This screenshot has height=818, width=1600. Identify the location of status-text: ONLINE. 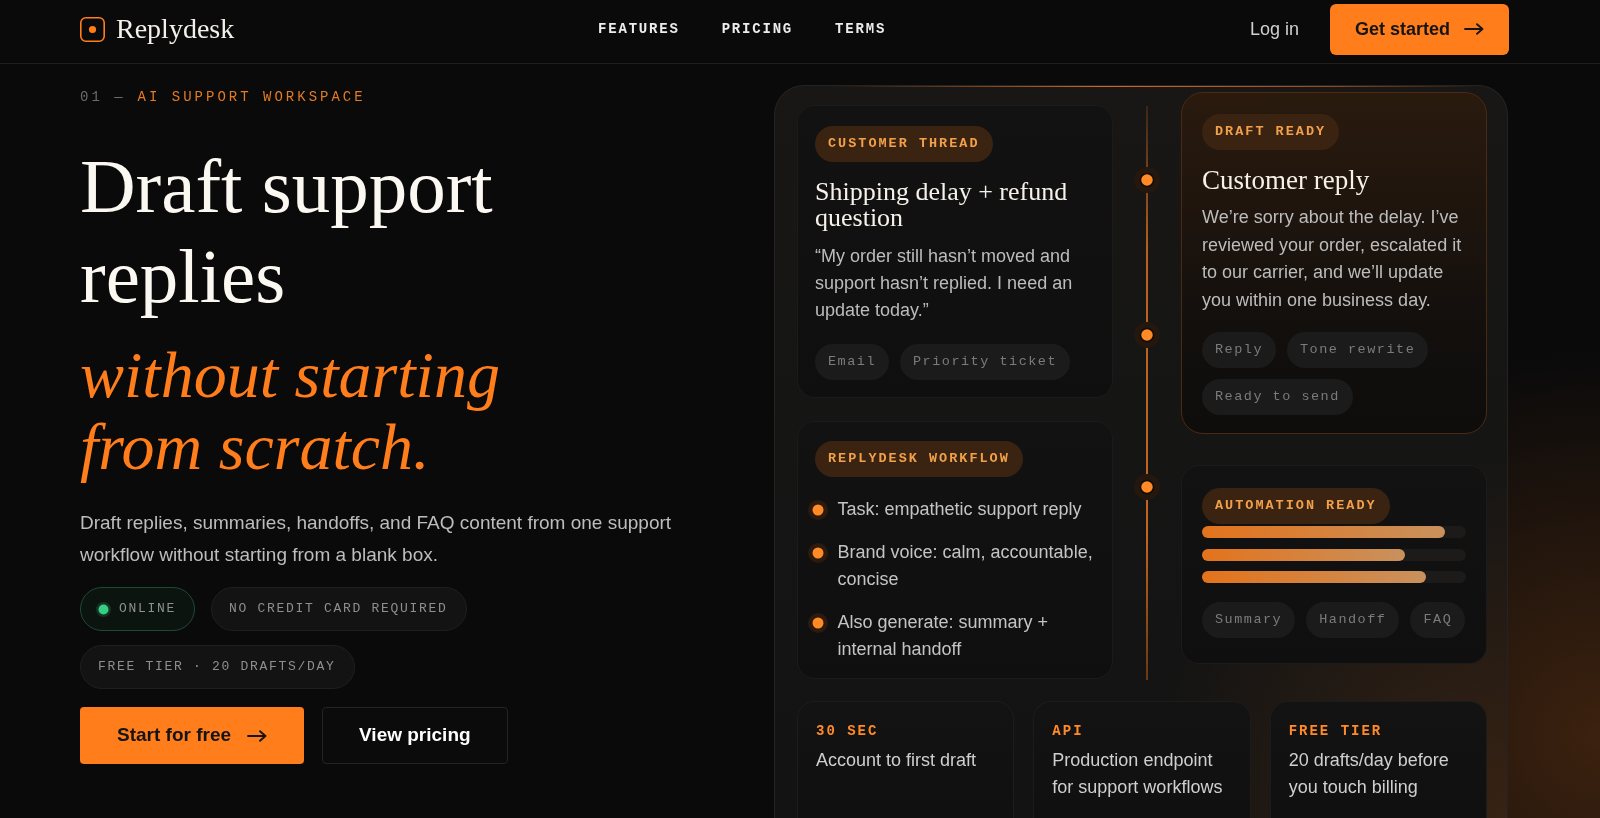
(147, 609).